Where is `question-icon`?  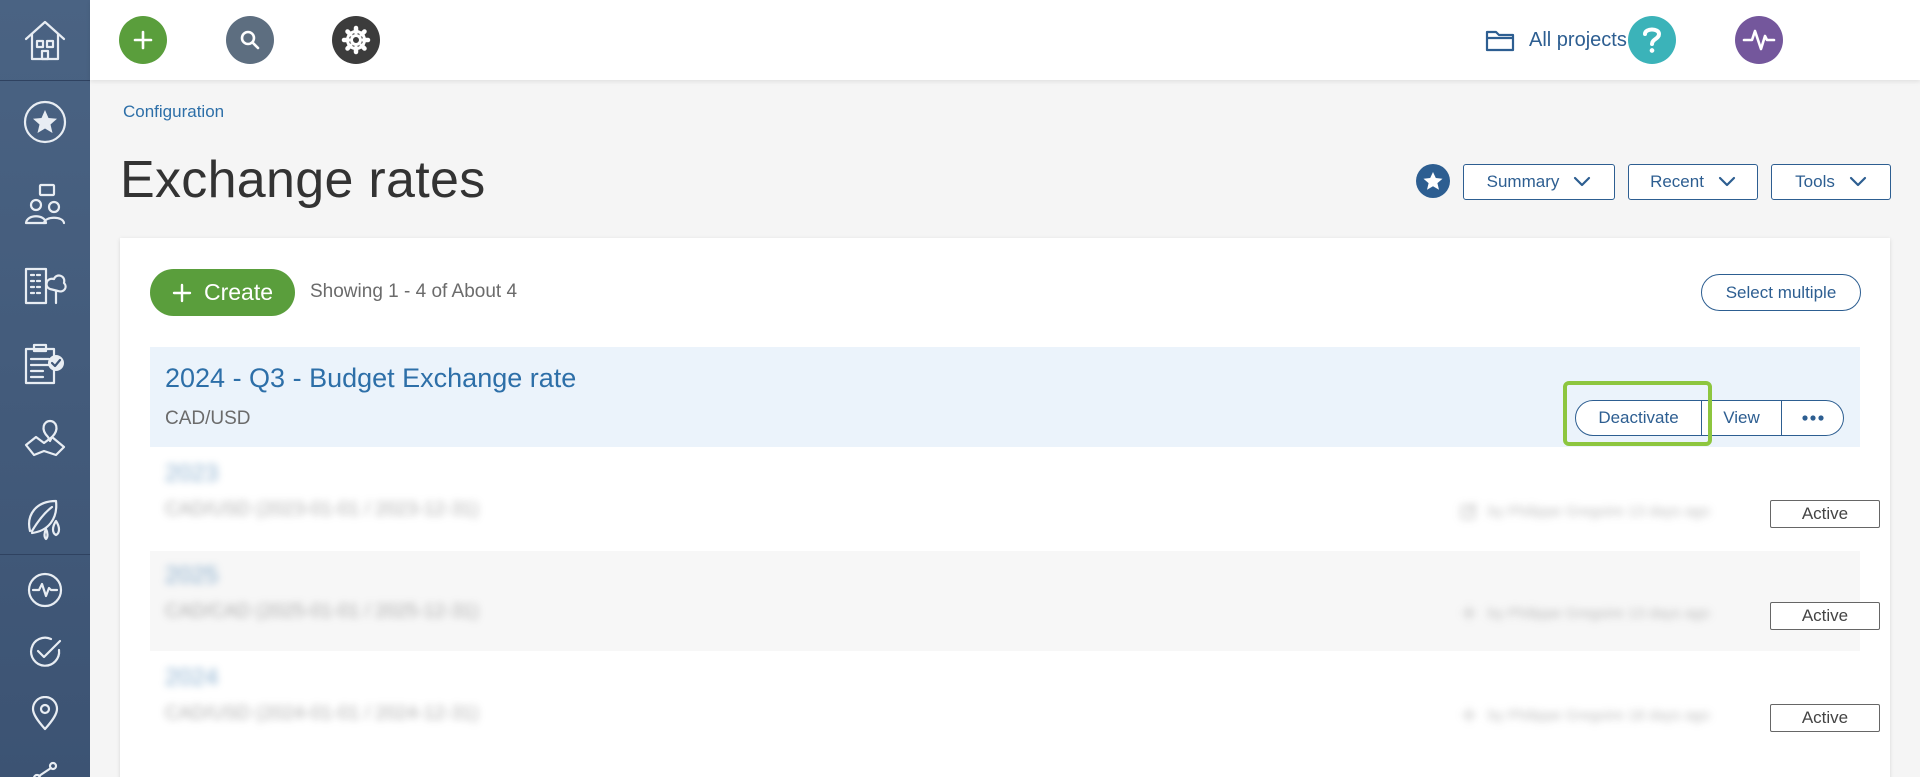 question-icon is located at coordinates (1652, 40).